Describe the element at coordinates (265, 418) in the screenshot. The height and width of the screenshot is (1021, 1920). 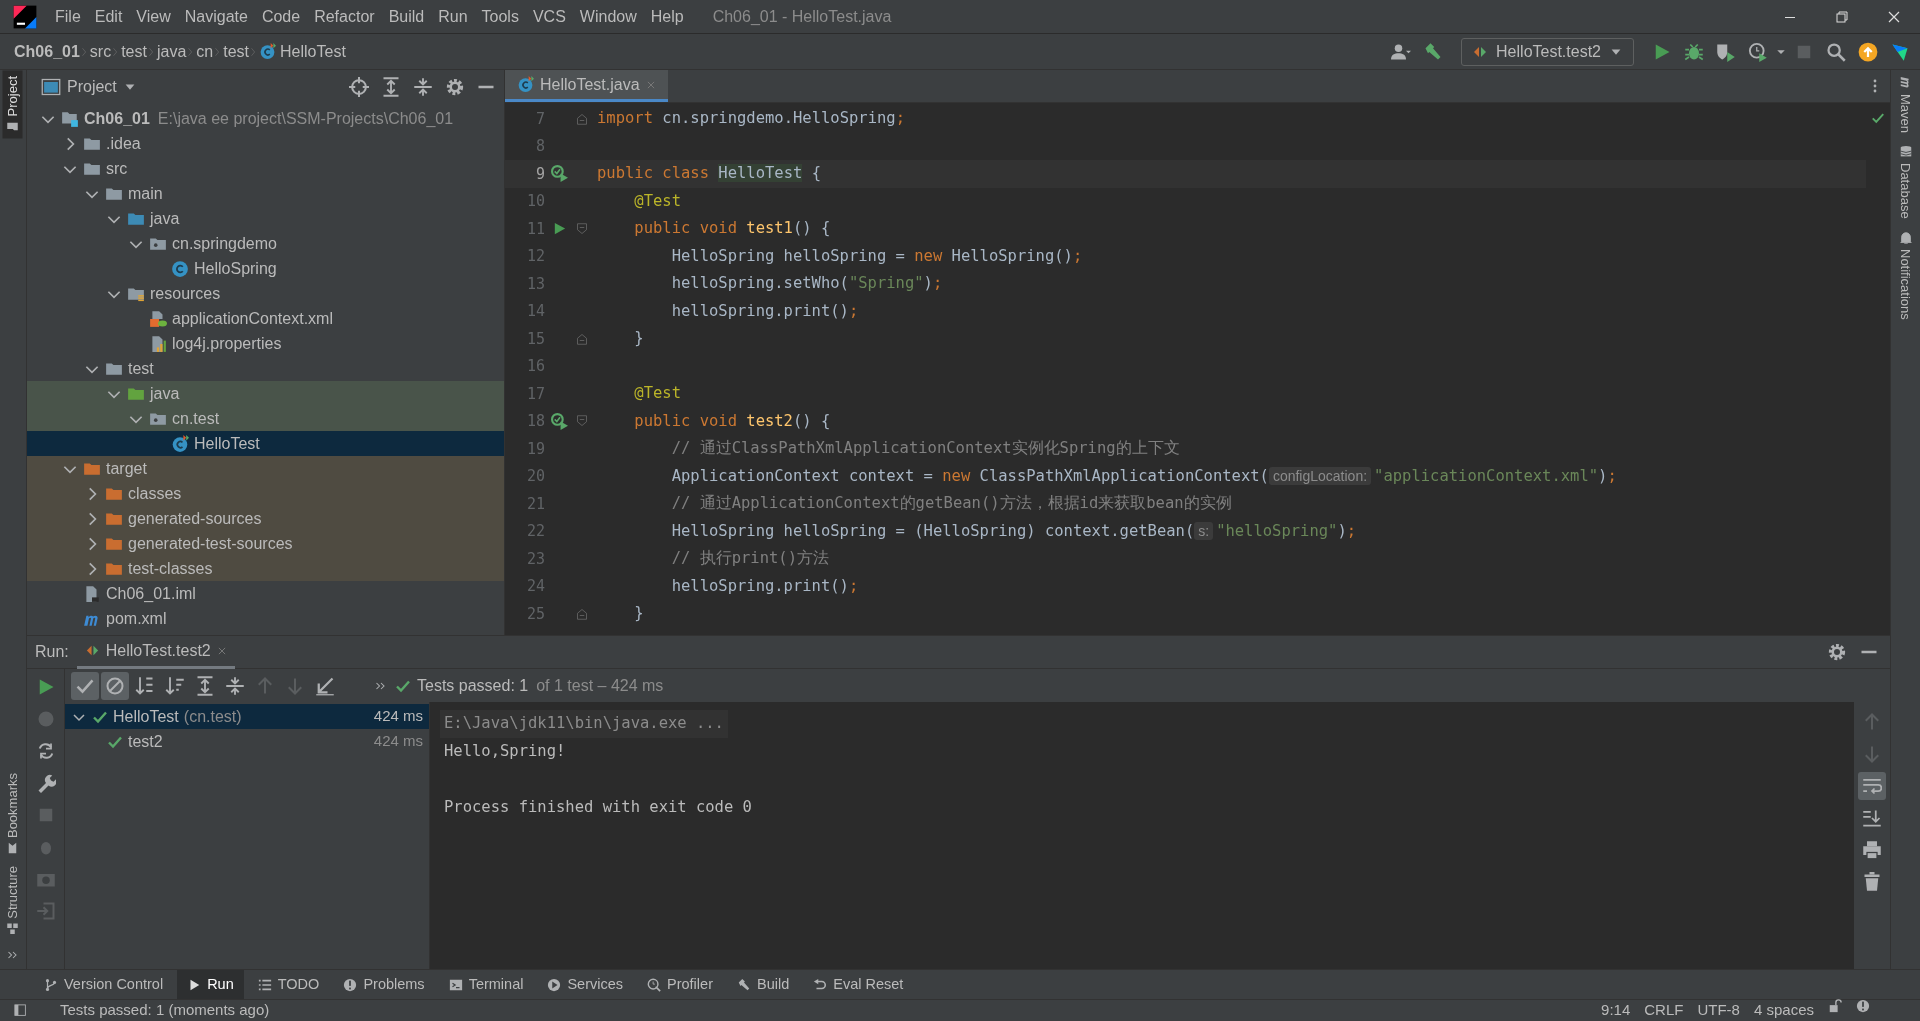
I see `tree-item: cn.test` at that location.